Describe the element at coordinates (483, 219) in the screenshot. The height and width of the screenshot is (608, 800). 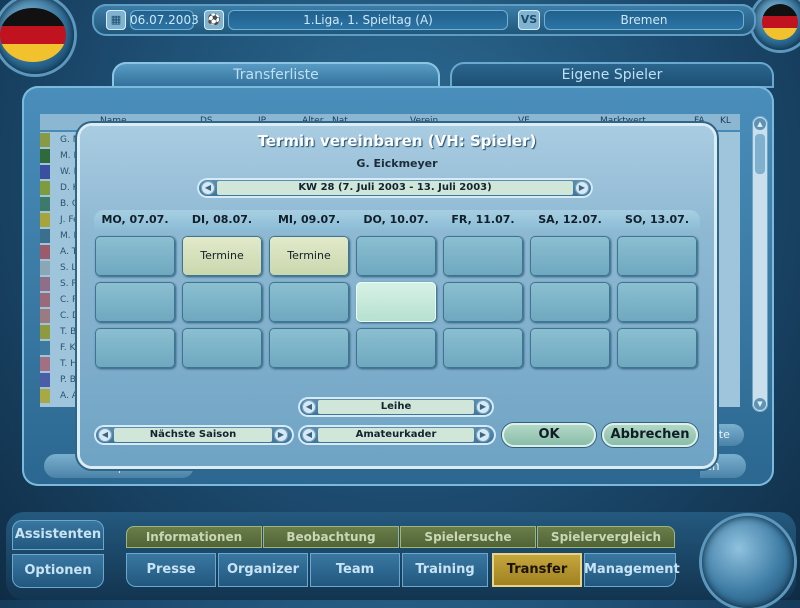
I see `day-fr: FR, 11.07.` at that location.